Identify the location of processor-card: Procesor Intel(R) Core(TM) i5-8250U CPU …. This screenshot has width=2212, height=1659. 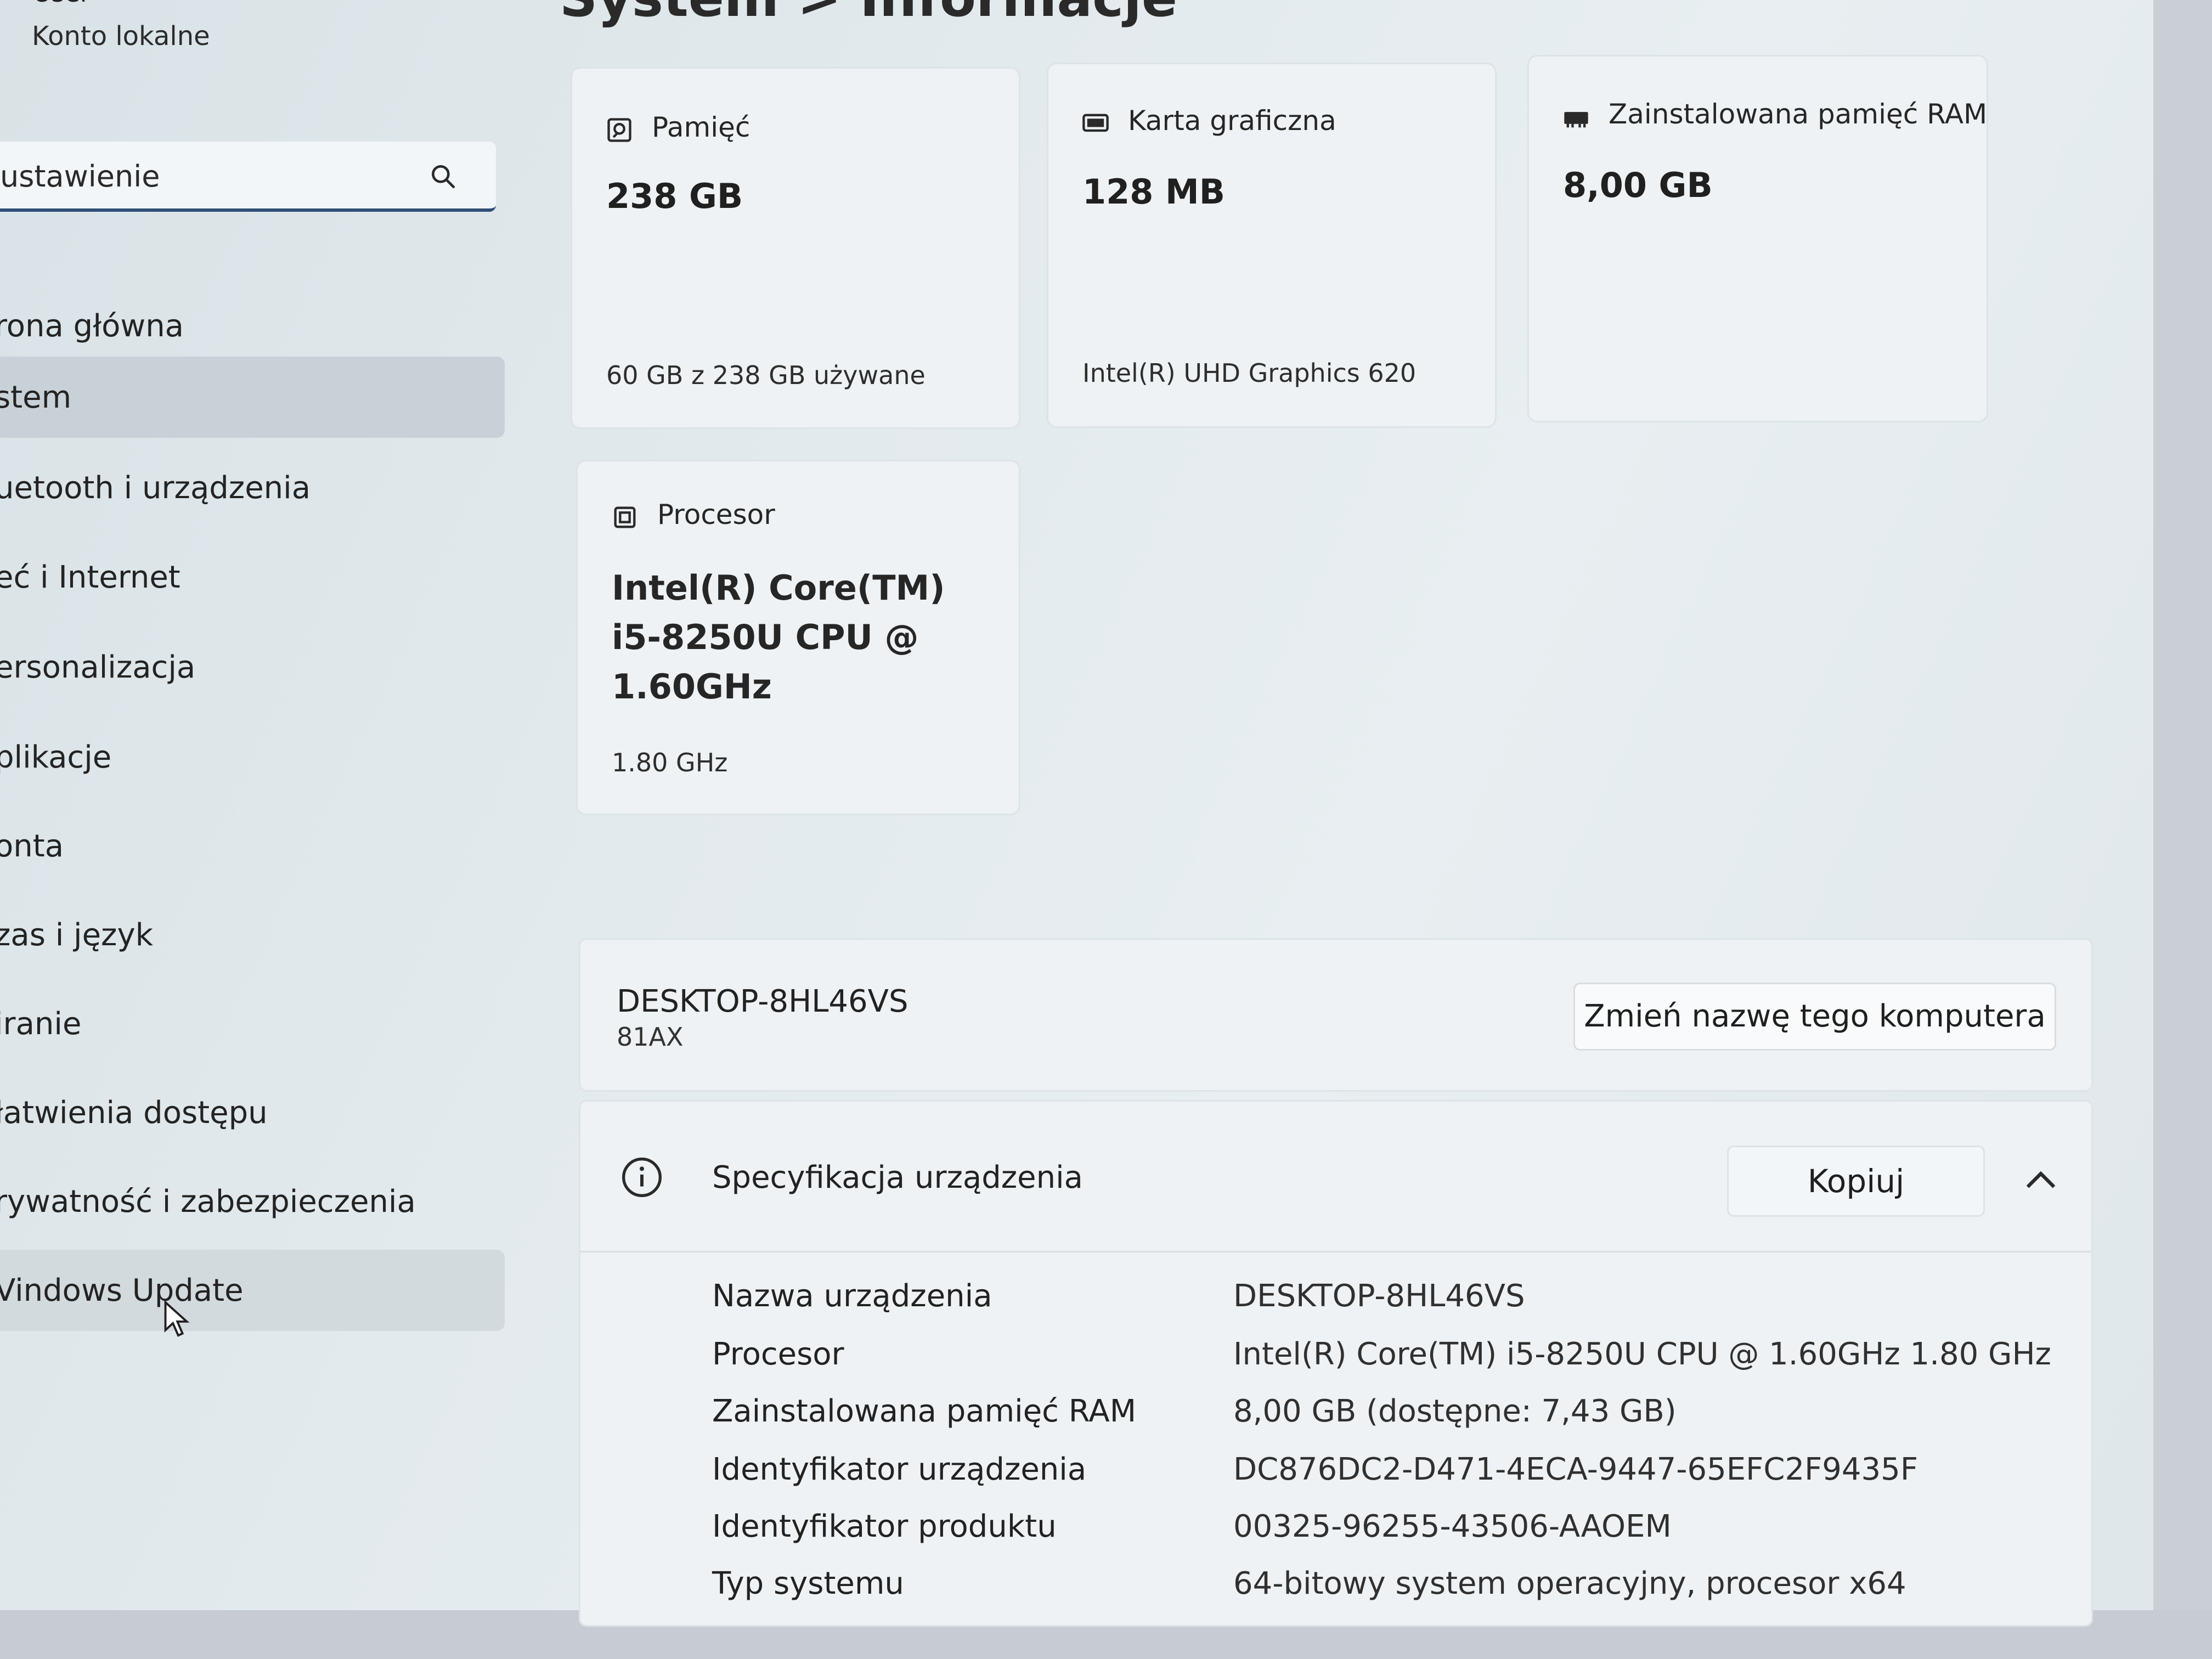
(798, 637).